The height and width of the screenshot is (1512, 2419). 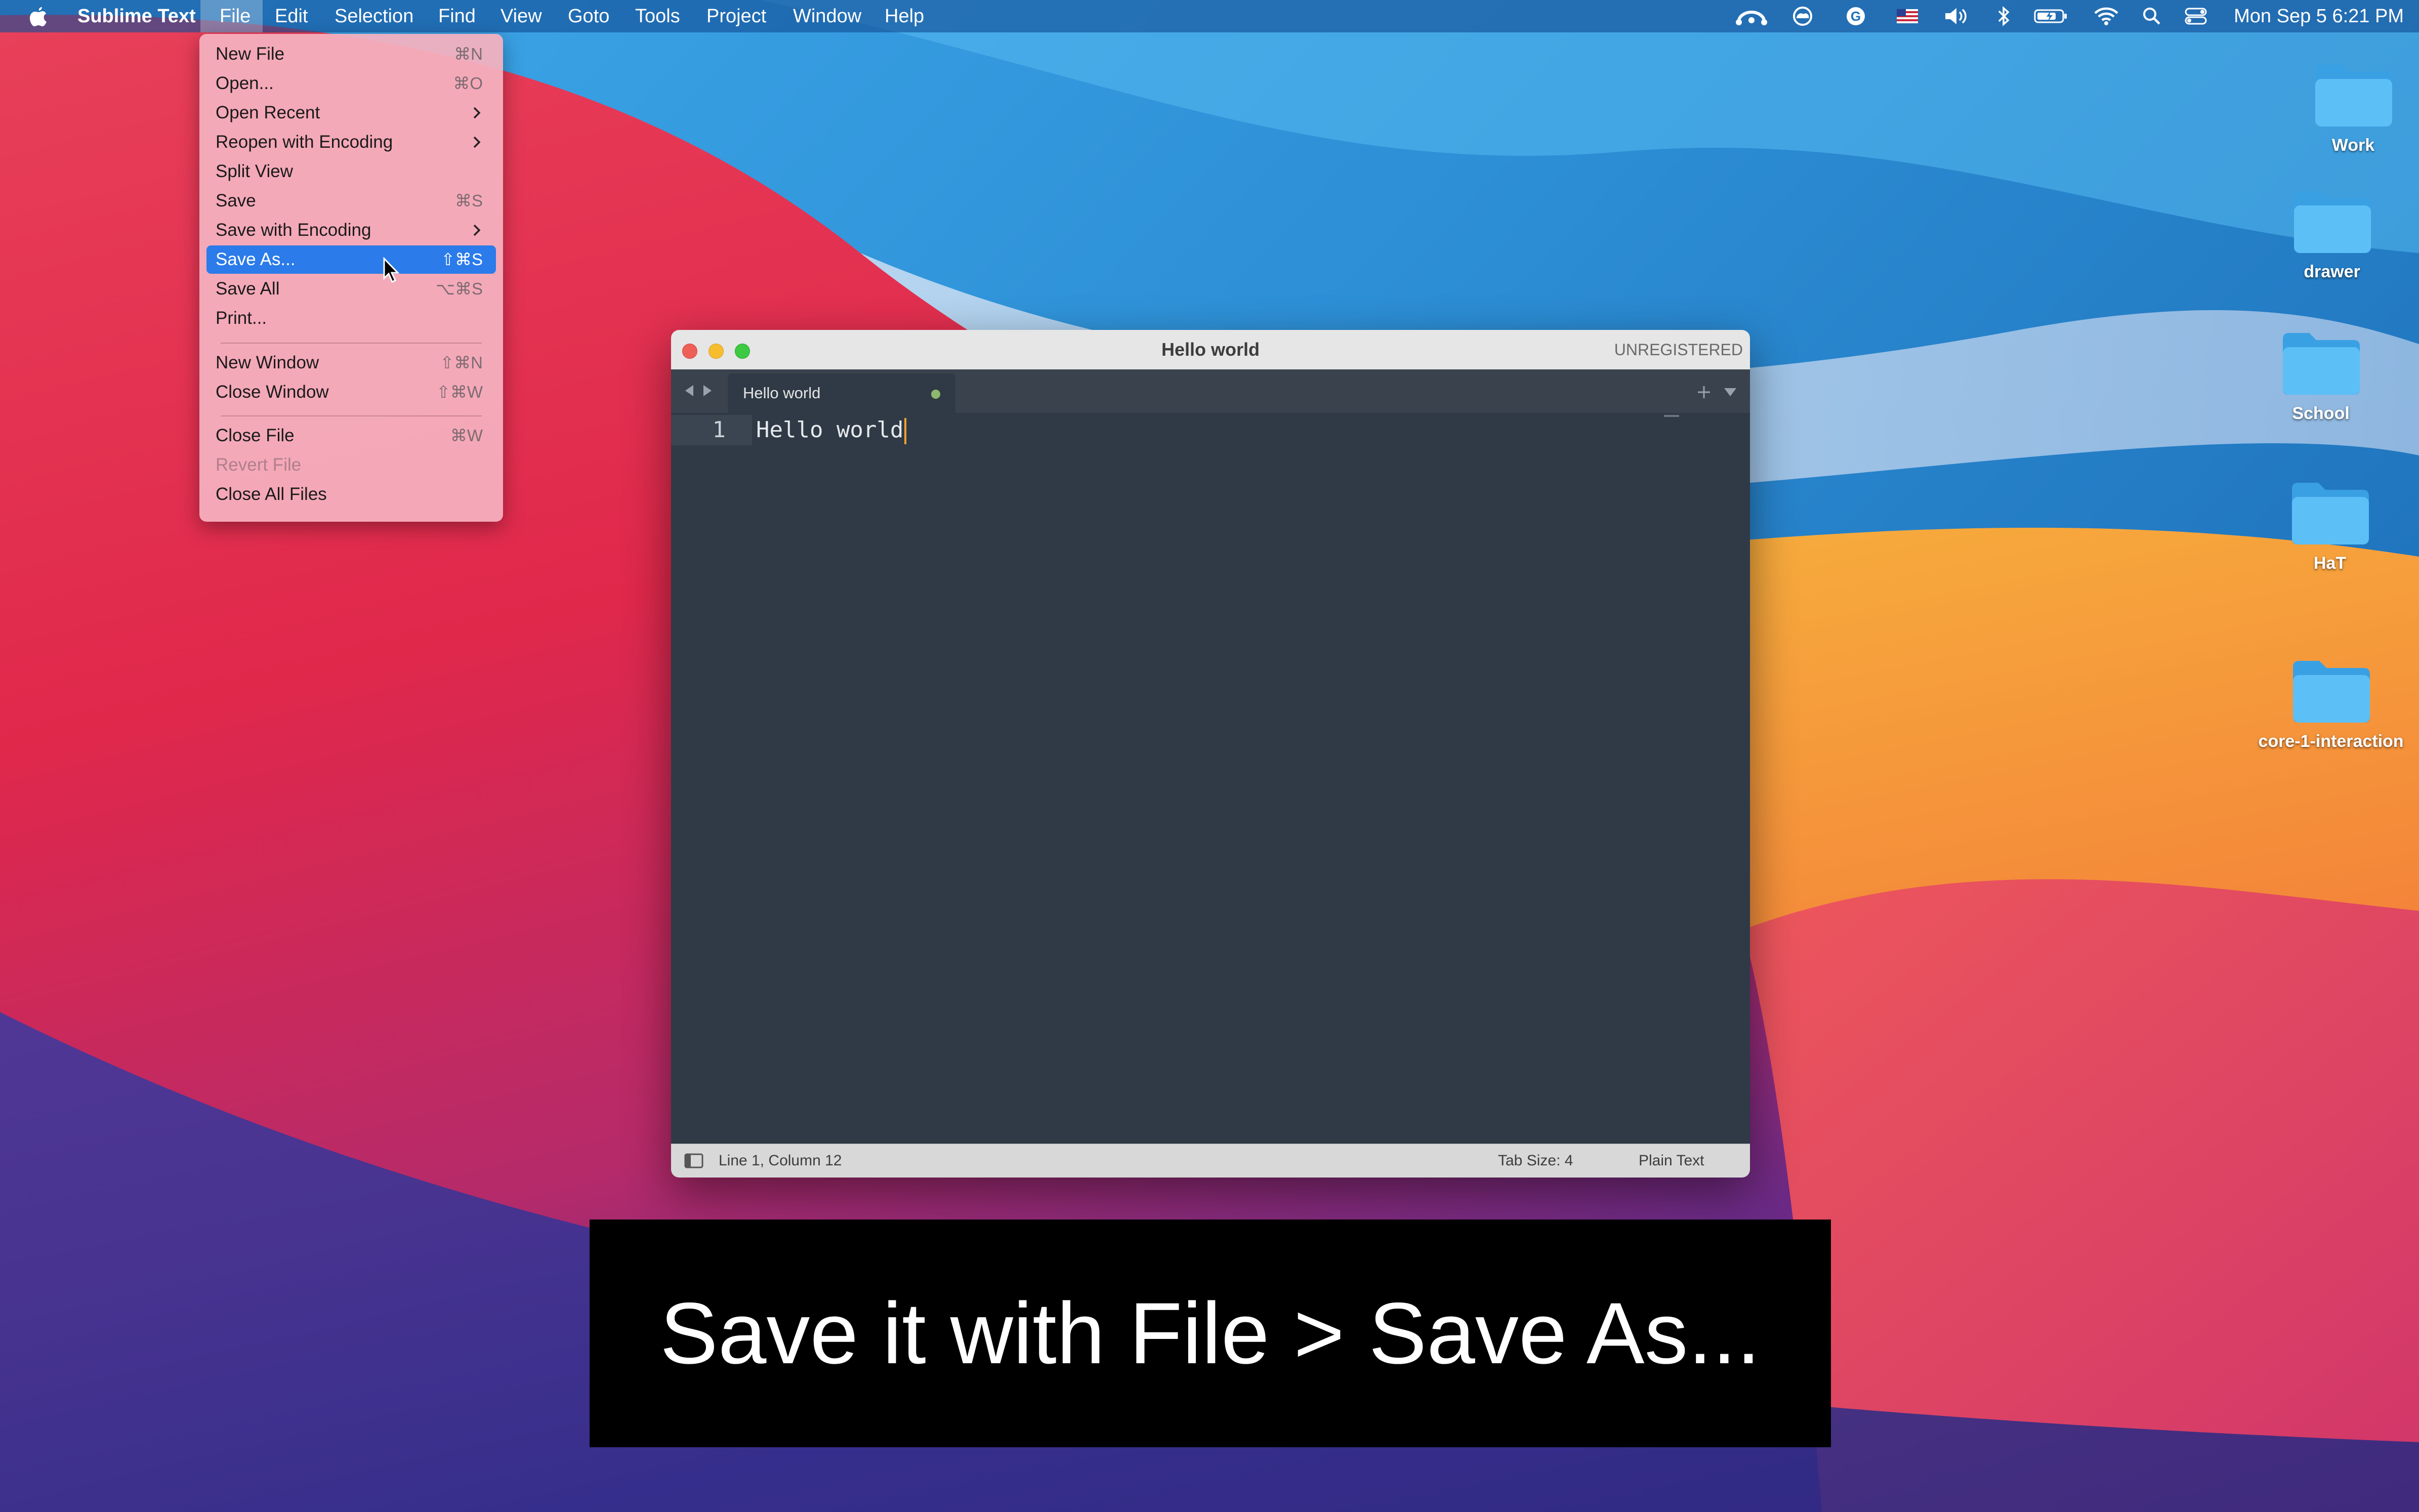 I want to click on folder-label: Work, so click(x=2353, y=145).